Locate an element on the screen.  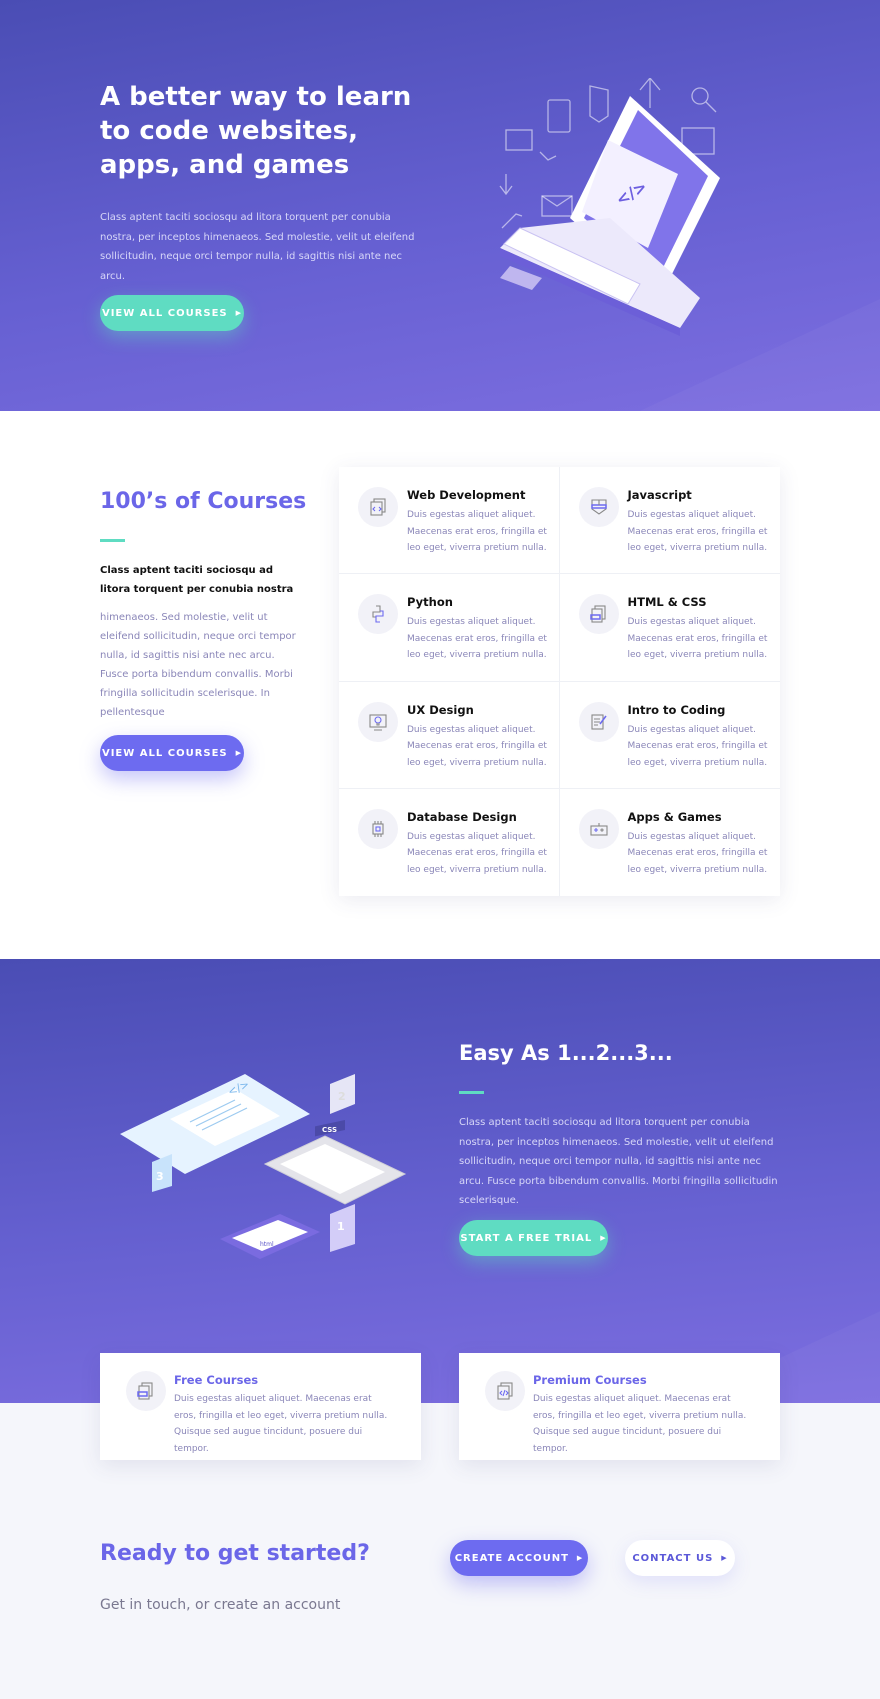
python-icon is located at coordinates (378, 614).